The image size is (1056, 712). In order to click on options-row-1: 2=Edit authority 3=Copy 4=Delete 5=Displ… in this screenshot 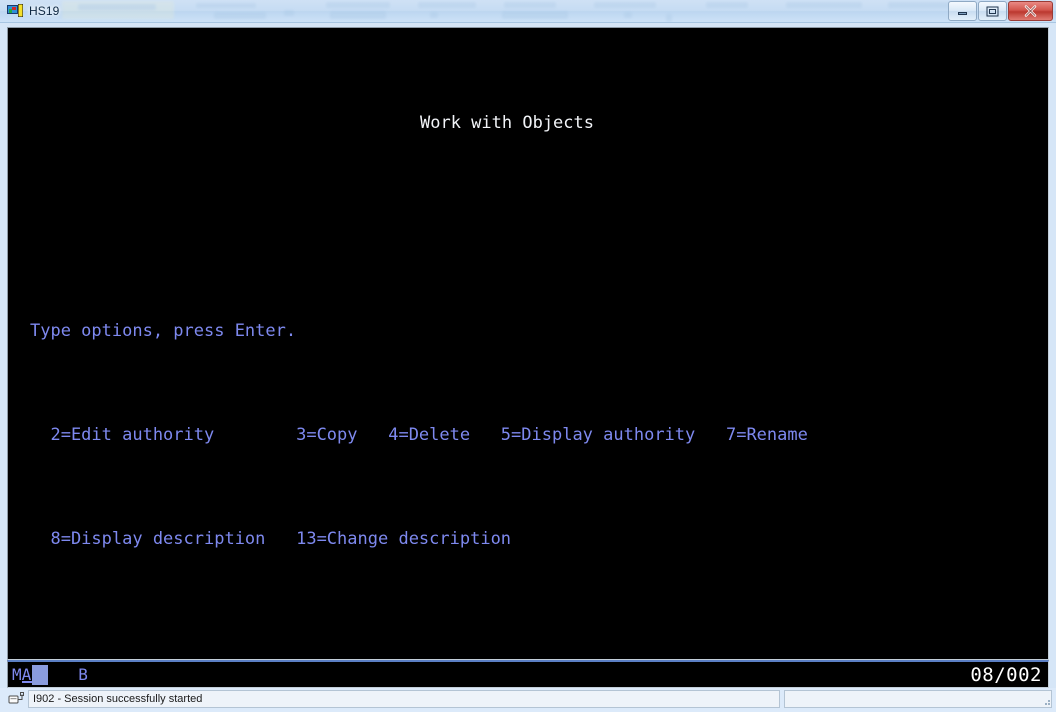, I will do `click(528, 435)`.